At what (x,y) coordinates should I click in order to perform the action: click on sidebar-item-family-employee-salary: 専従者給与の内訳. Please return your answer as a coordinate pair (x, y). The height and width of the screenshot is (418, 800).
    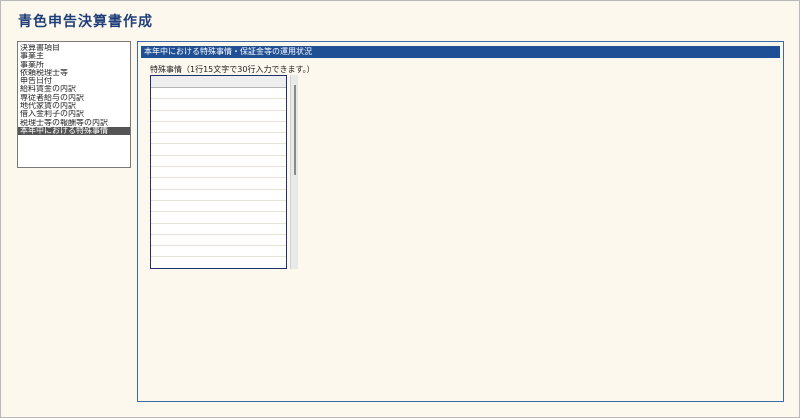
    Looking at the image, I should click on (74, 98).